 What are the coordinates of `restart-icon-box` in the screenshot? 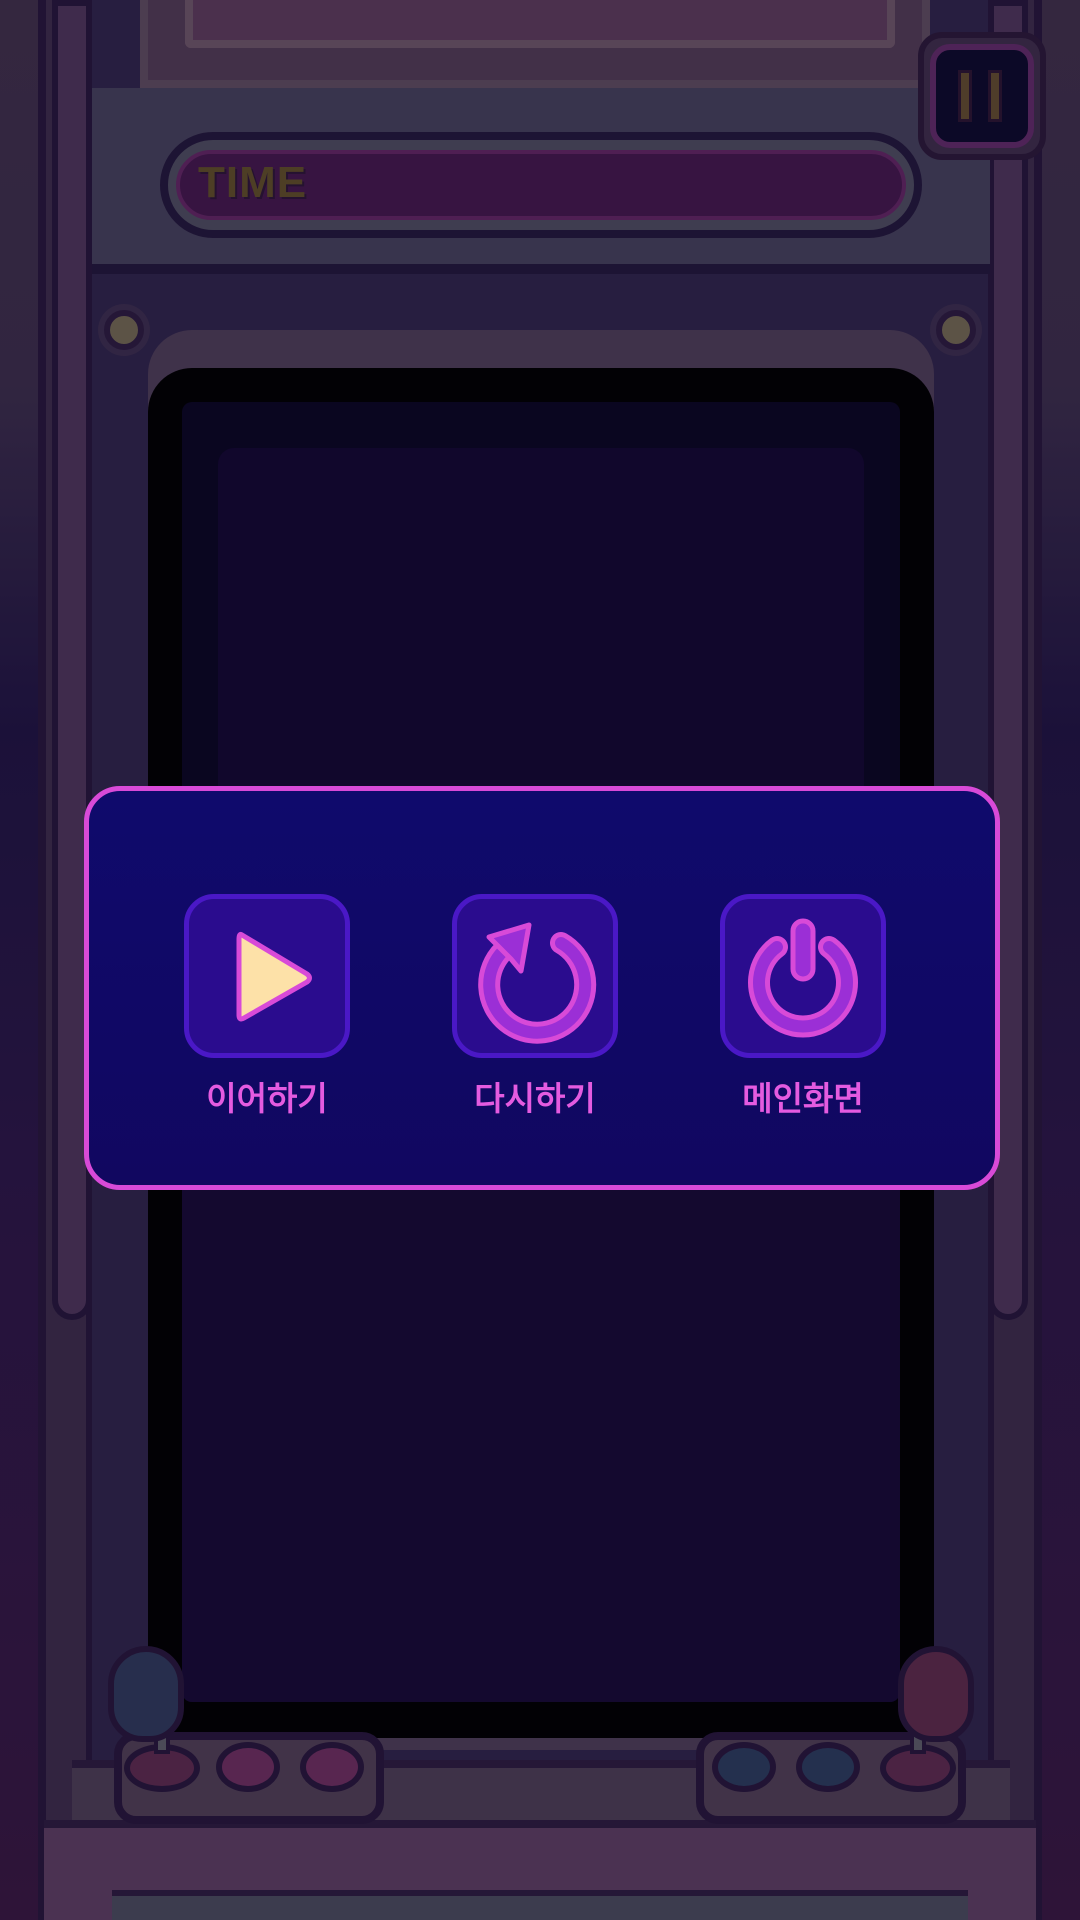 It's located at (535, 976).